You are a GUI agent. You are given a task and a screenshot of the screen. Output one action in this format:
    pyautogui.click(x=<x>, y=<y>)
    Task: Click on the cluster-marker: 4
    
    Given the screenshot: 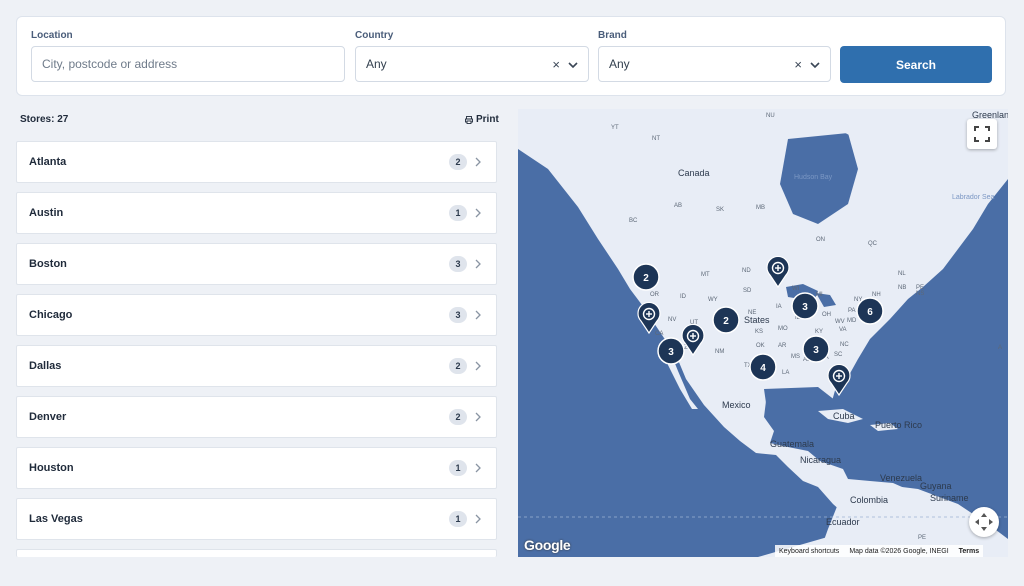 What is the action you would take?
    pyautogui.click(x=763, y=367)
    